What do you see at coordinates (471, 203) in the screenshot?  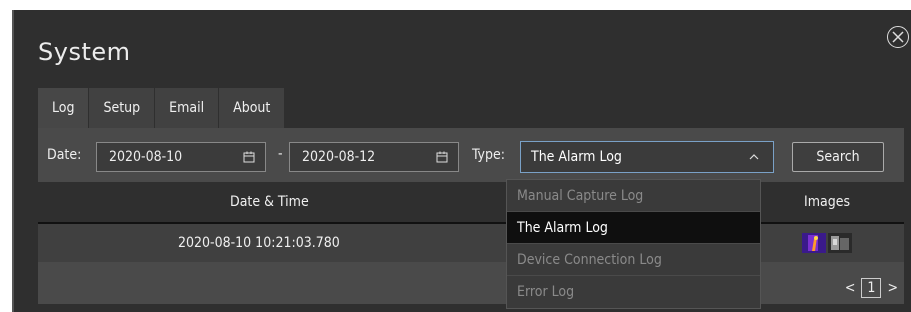 I see `table-header: Date & Time Images` at bounding box center [471, 203].